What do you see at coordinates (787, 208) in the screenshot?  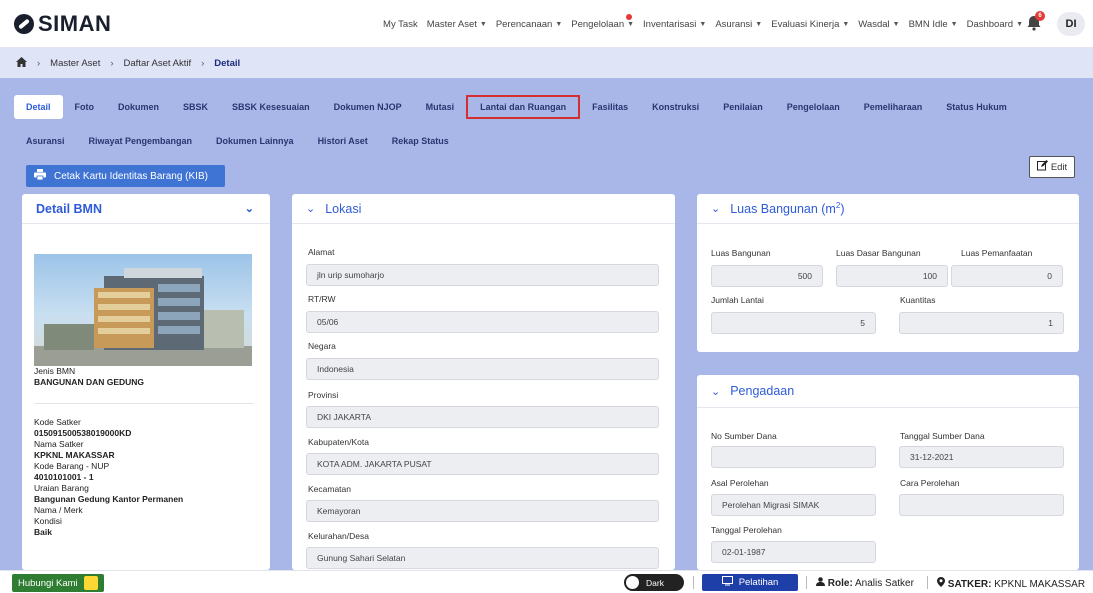 I see `luas-bangunan-title: Luas Bangunan (m2)` at bounding box center [787, 208].